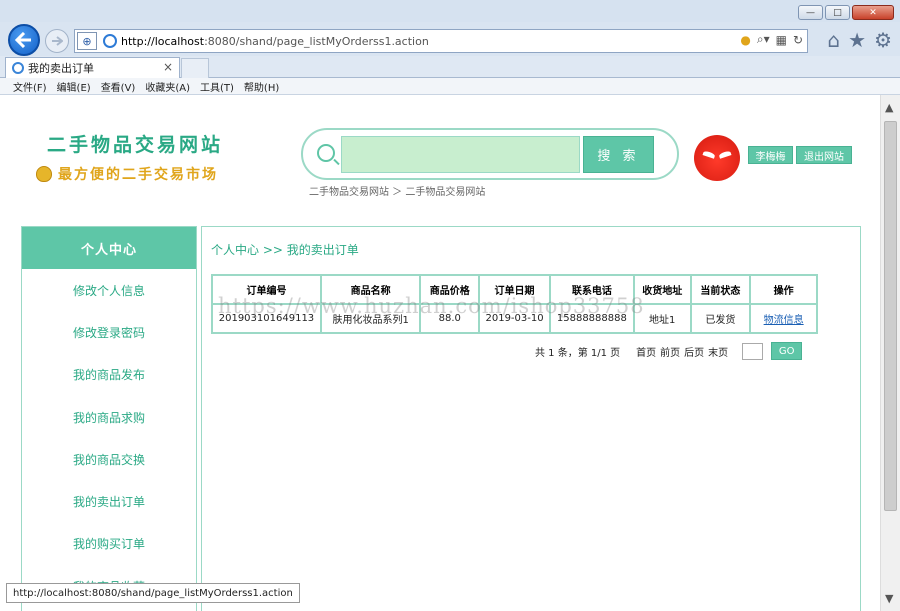 This screenshot has width=900, height=611. I want to click on user-name-button: 李梅梅, so click(770, 155).